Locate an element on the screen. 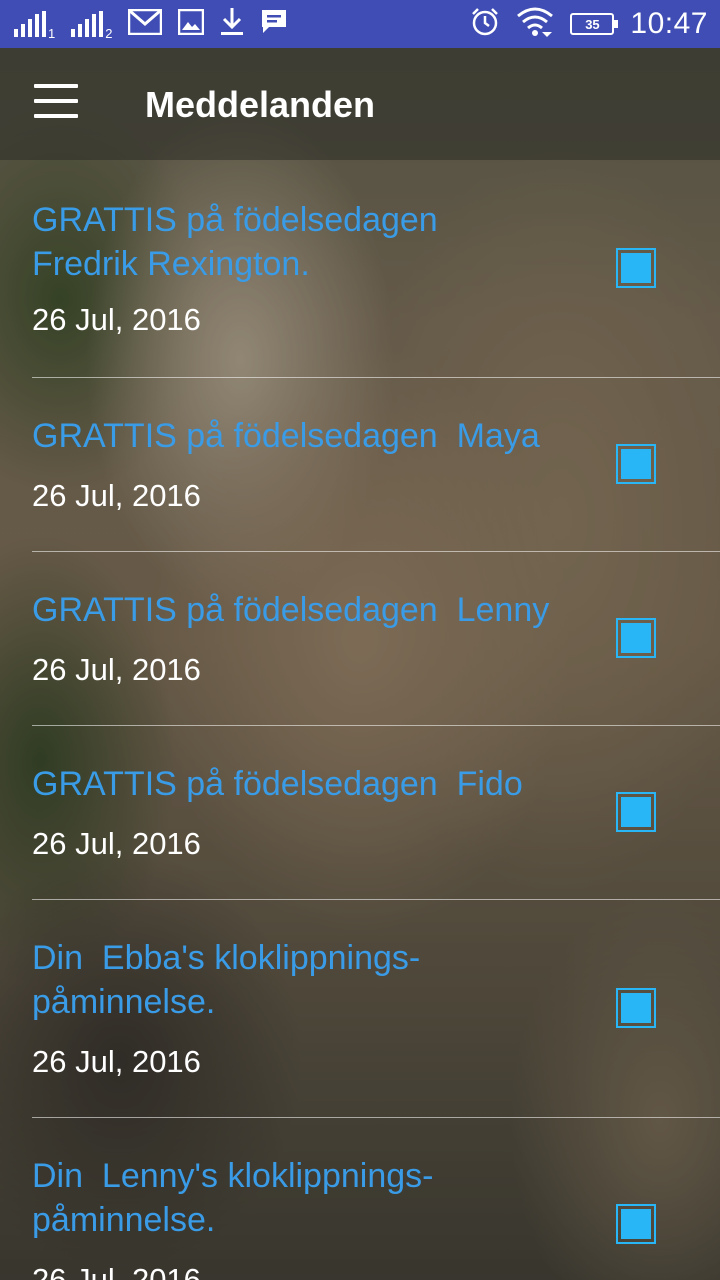 The image size is (720, 1280). gmail-icon is located at coordinates (145, 24).